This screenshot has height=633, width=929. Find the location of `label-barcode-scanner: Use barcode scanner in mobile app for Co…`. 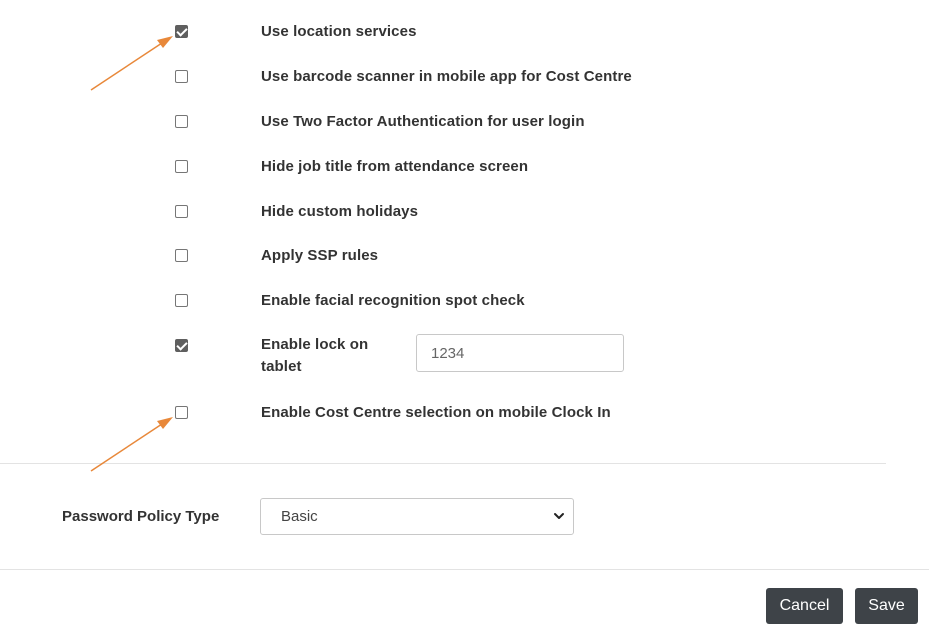

label-barcode-scanner: Use barcode scanner in mobile app for Co… is located at coordinates (446, 76).